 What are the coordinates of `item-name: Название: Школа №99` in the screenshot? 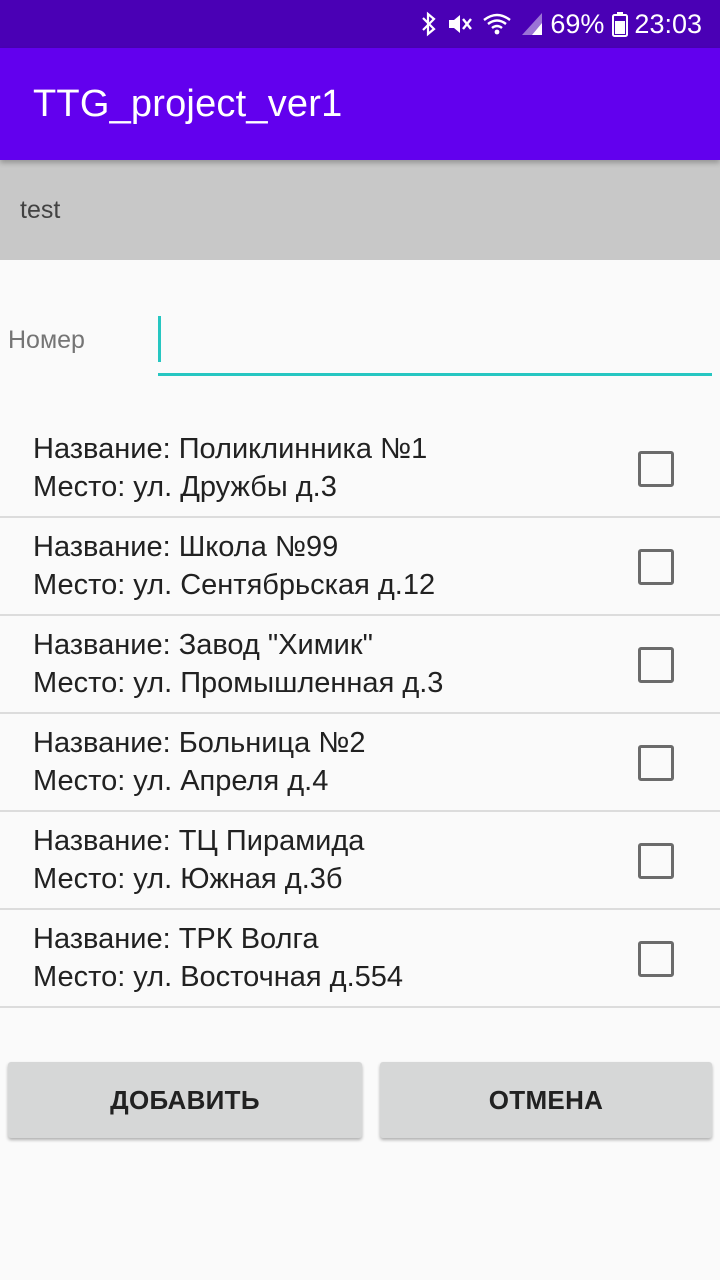 It's located at (186, 547).